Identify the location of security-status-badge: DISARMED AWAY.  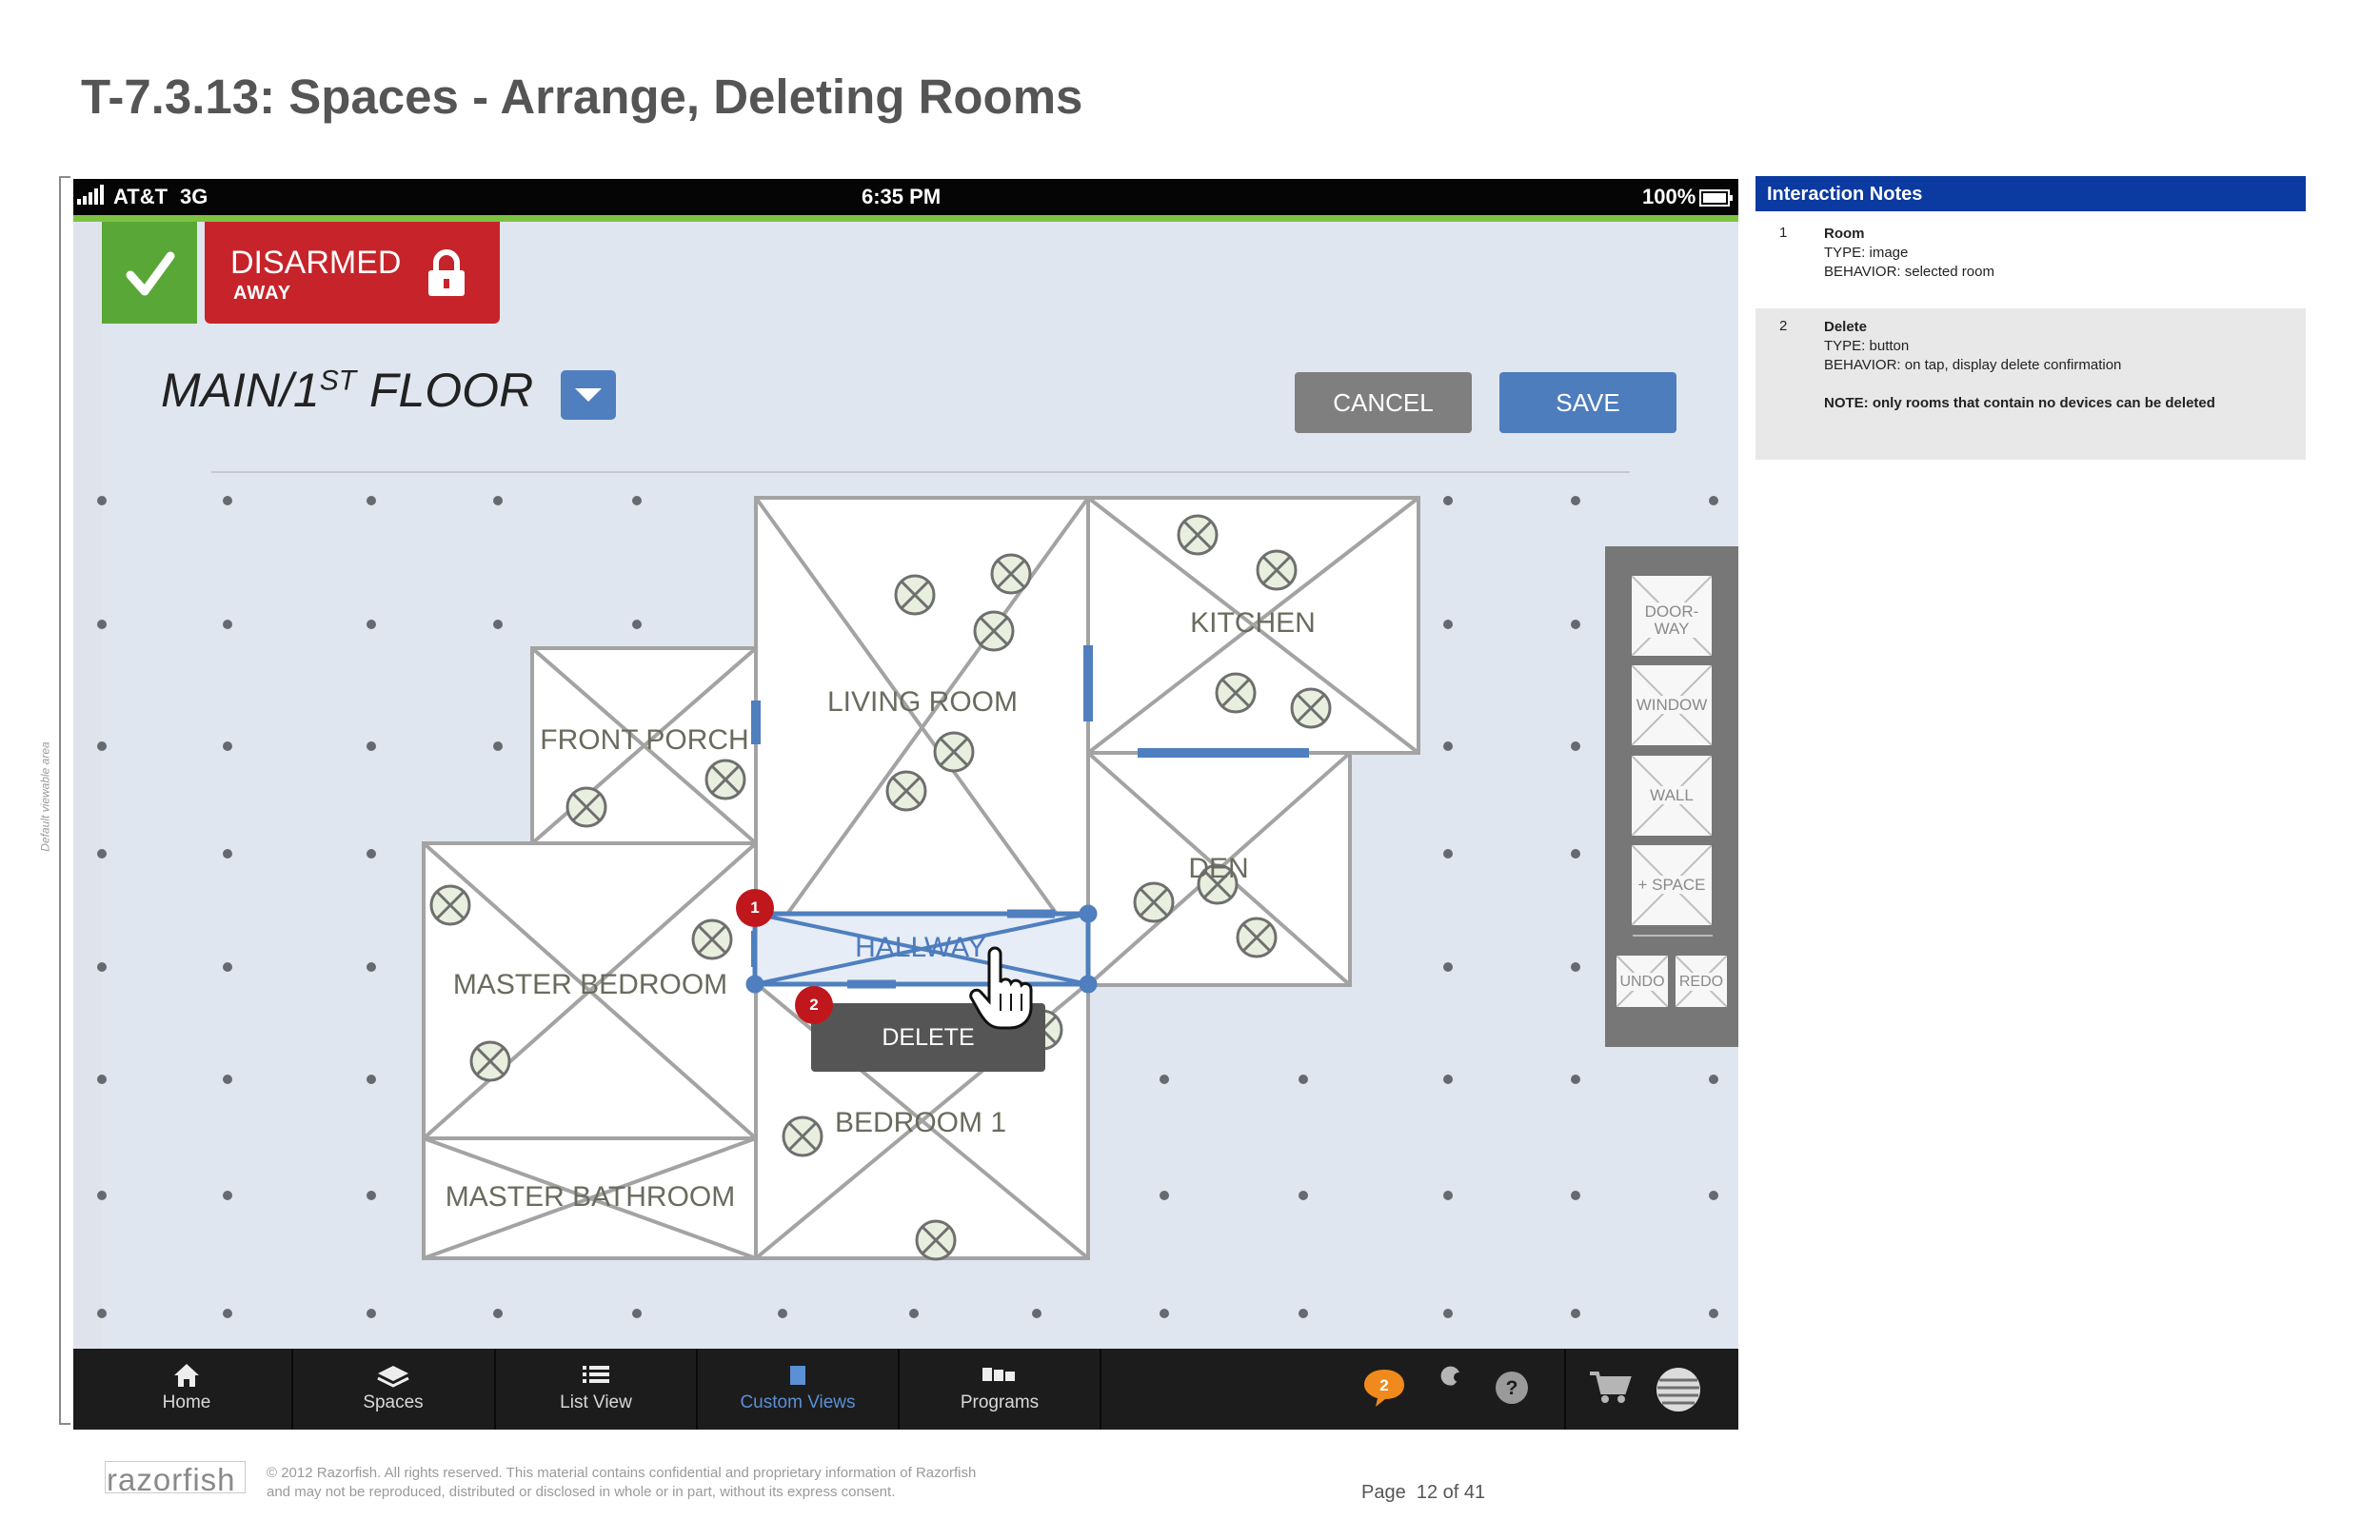
(352, 273).